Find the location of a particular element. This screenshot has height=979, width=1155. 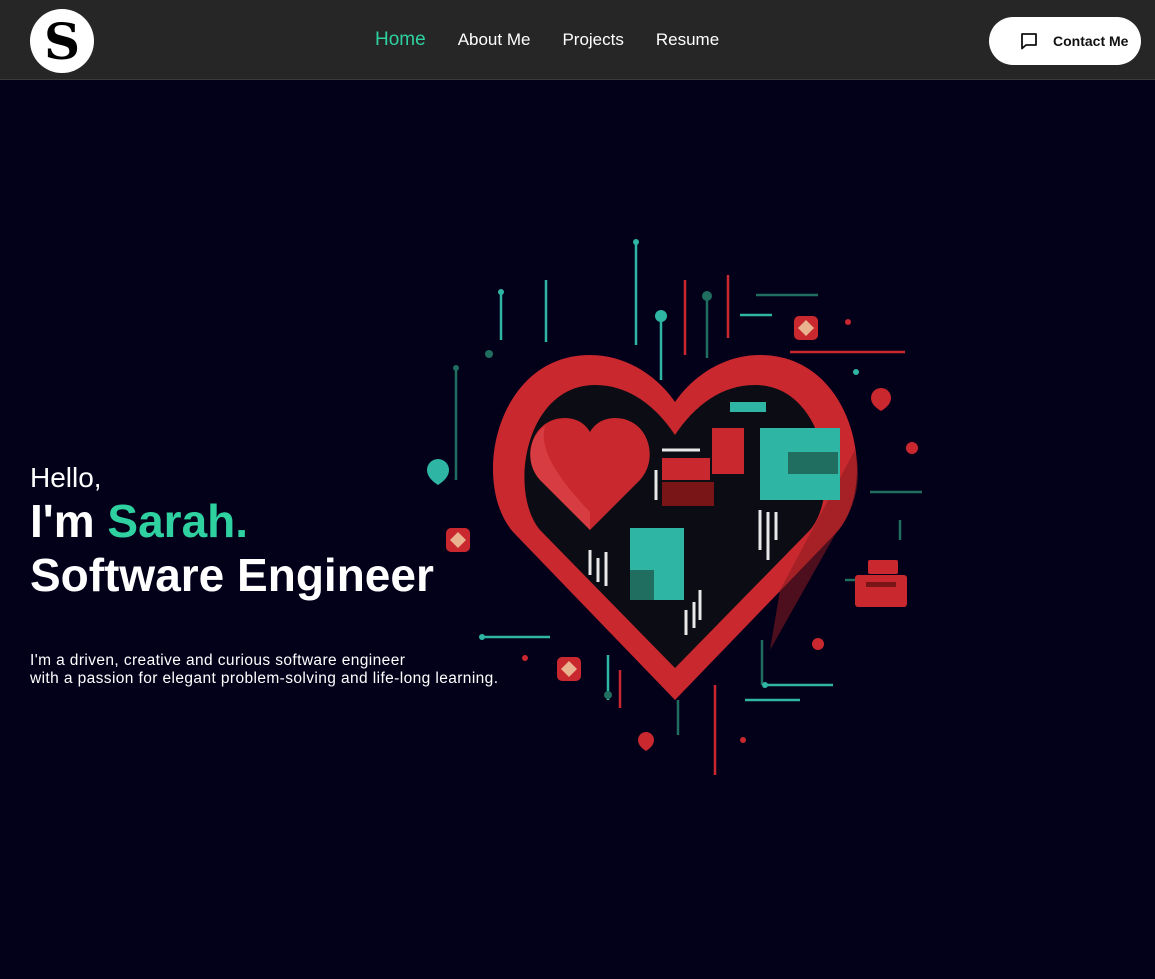

nav-link-home: Home is located at coordinates (400, 40).